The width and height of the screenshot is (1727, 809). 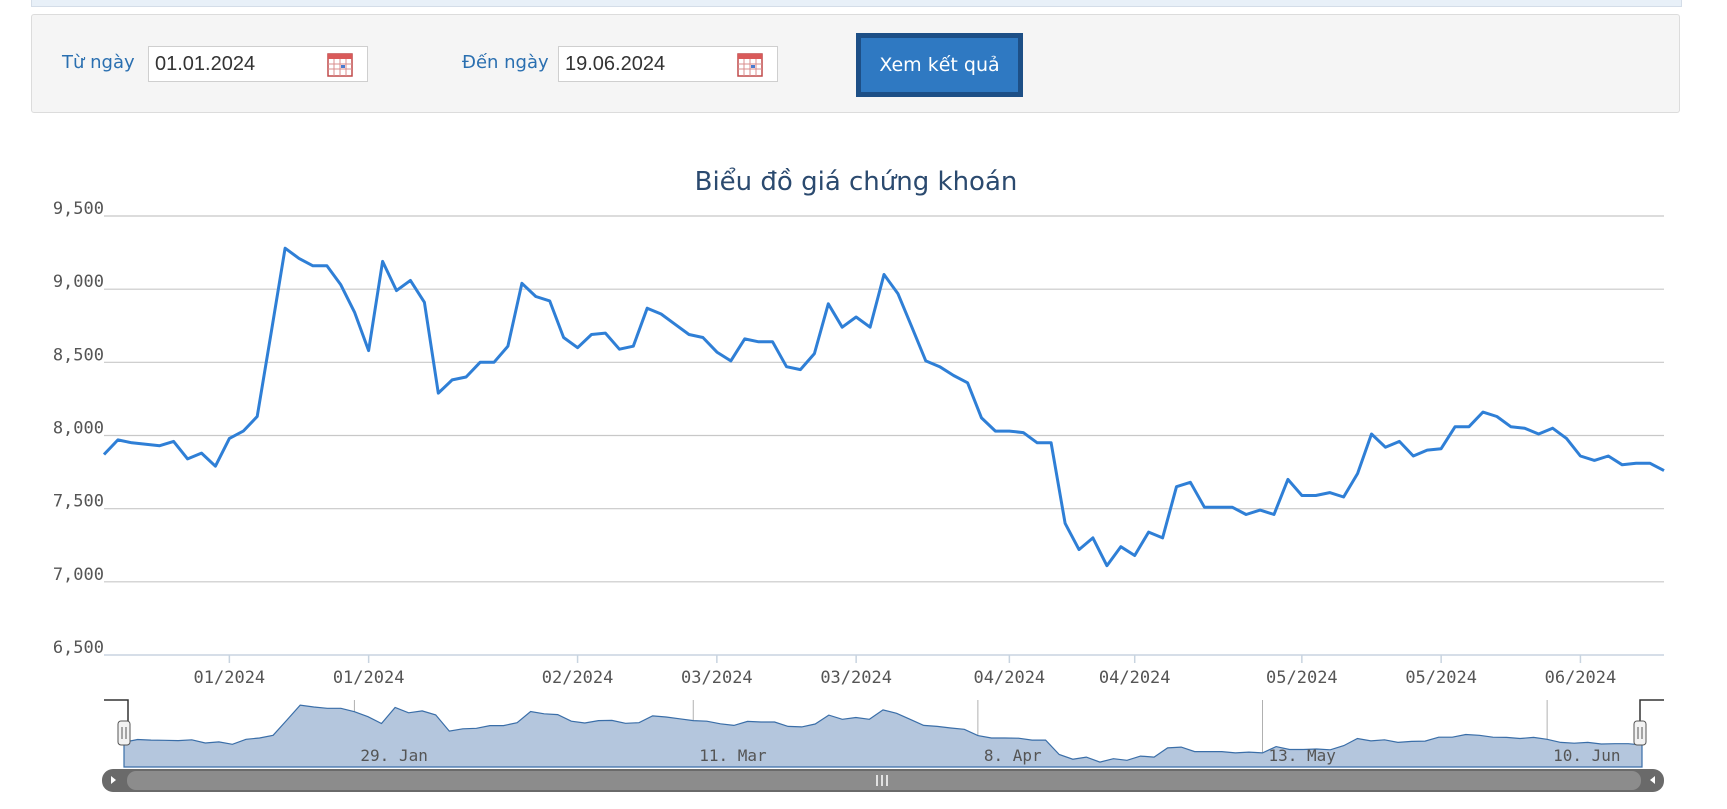 What do you see at coordinates (733, 755) in the screenshot?
I see `navigator-label: 11. Mar` at bounding box center [733, 755].